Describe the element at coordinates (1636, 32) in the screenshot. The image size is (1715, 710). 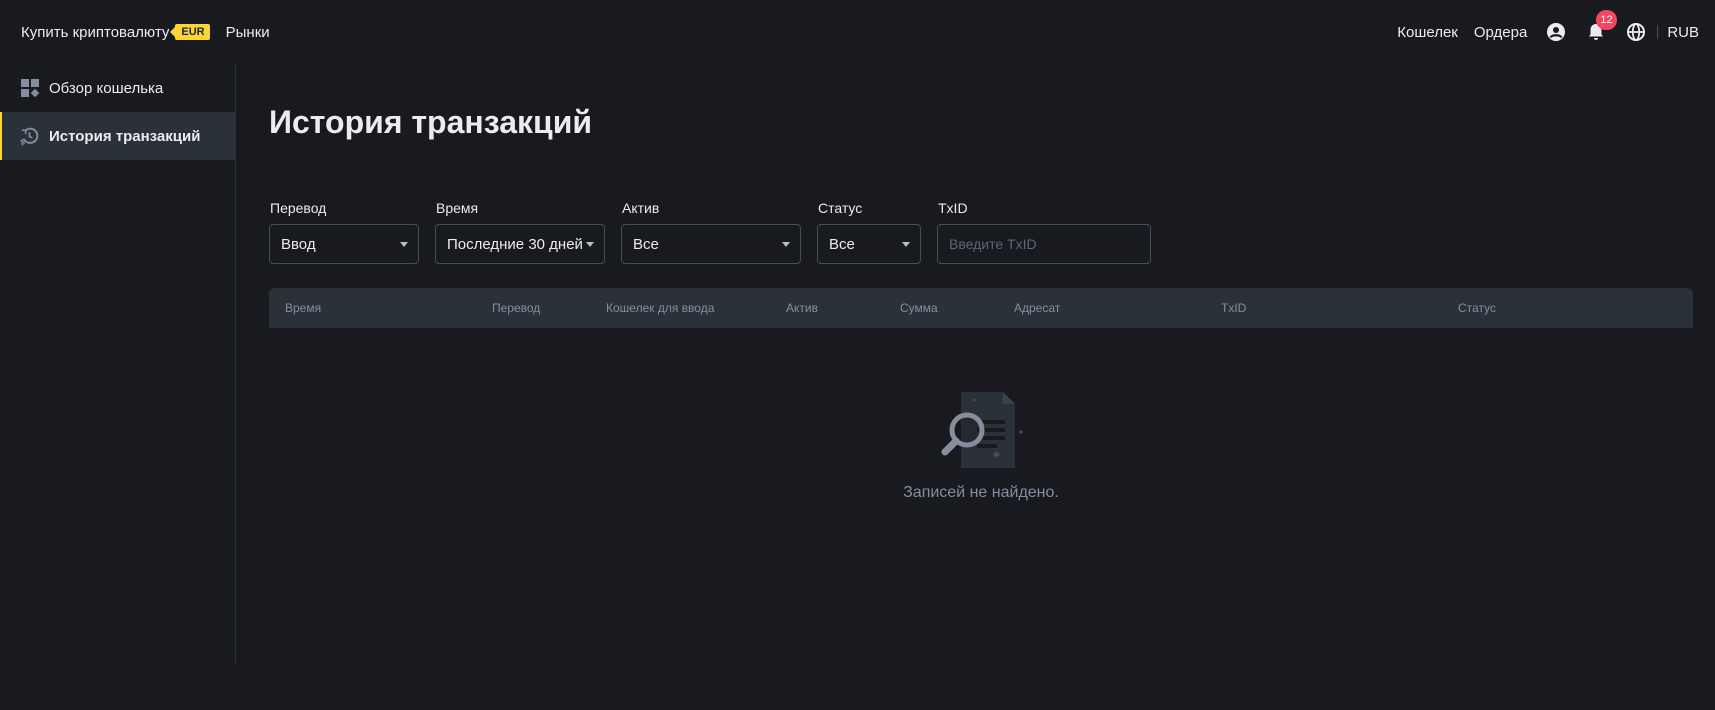
I see `globe-icon` at that location.